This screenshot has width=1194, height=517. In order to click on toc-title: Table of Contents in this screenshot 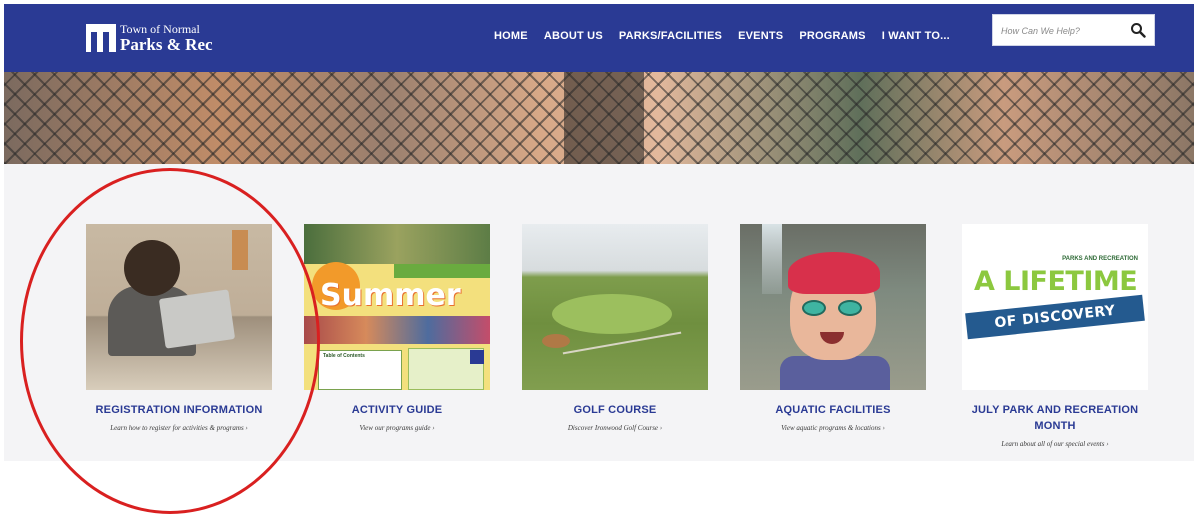, I will do `click(344, 356)`.